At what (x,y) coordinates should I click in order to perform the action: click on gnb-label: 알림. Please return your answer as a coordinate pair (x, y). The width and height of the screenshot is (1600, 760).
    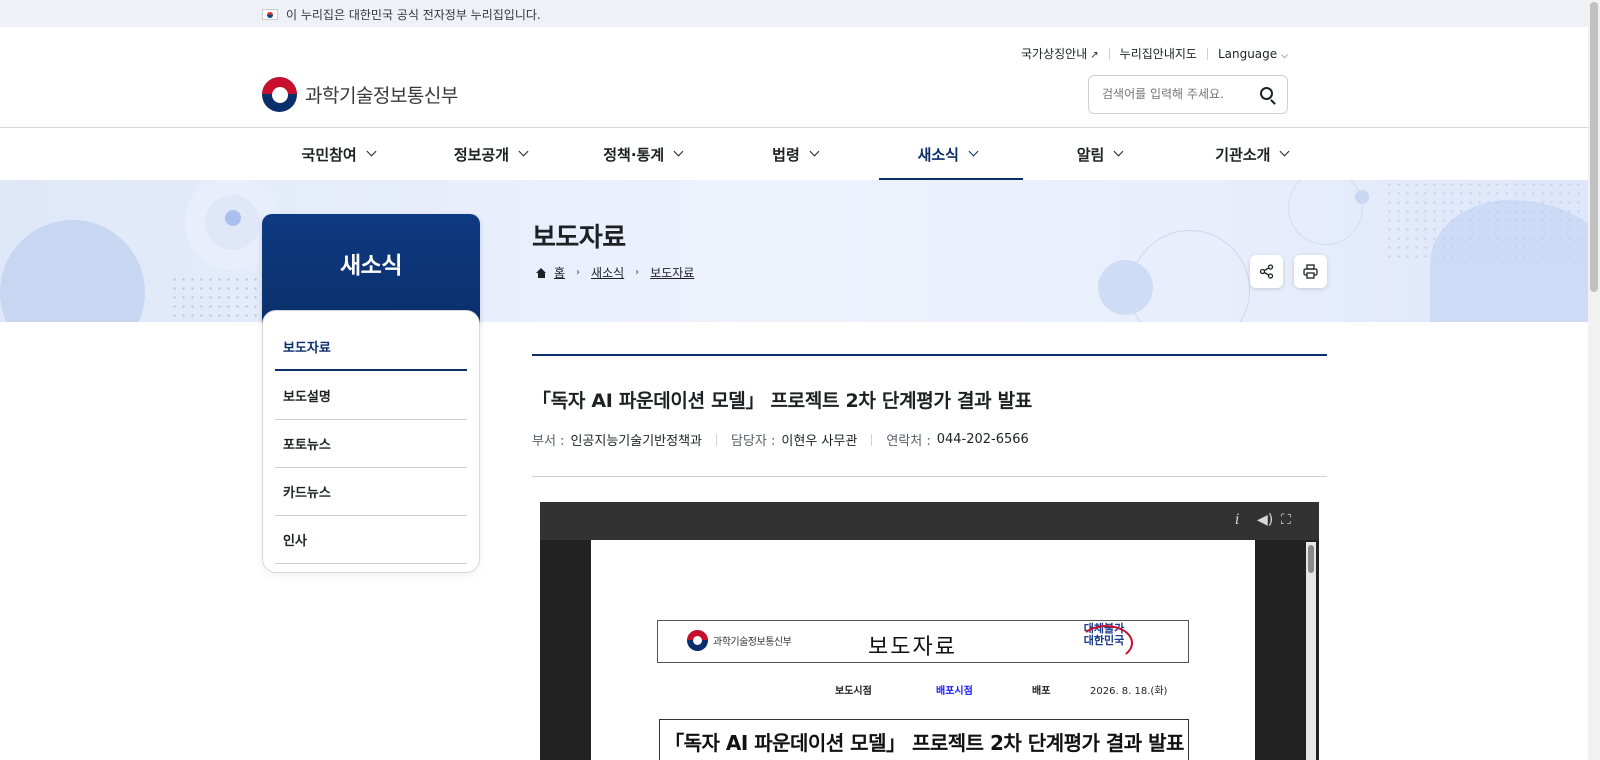
    Looking at the image, I should click on (1090, 154).